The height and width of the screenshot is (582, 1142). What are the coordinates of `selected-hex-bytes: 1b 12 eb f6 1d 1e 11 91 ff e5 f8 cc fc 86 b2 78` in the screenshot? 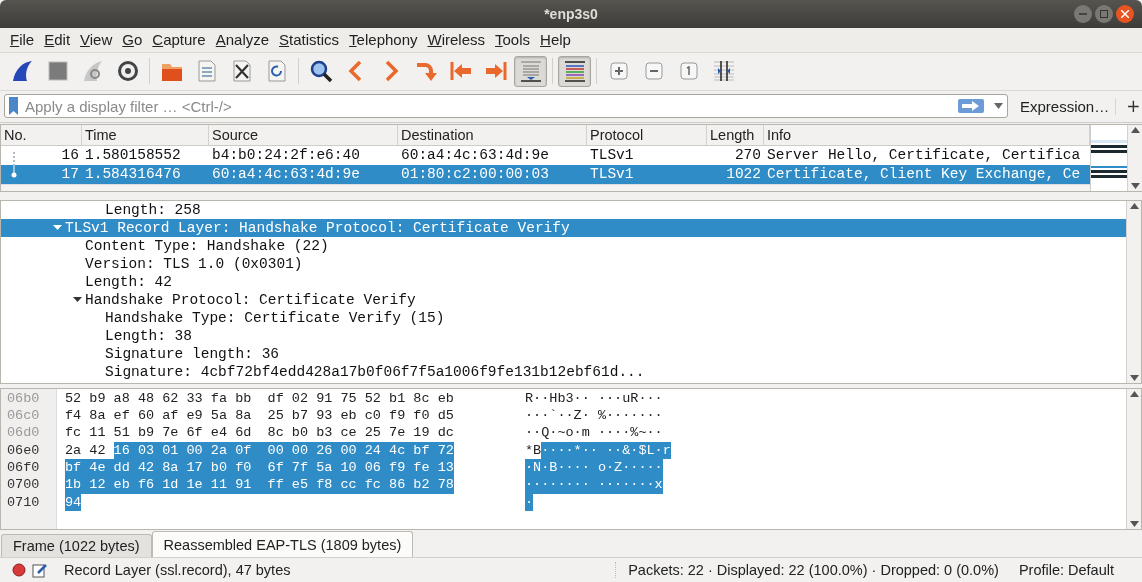 It's located at (259, 485).